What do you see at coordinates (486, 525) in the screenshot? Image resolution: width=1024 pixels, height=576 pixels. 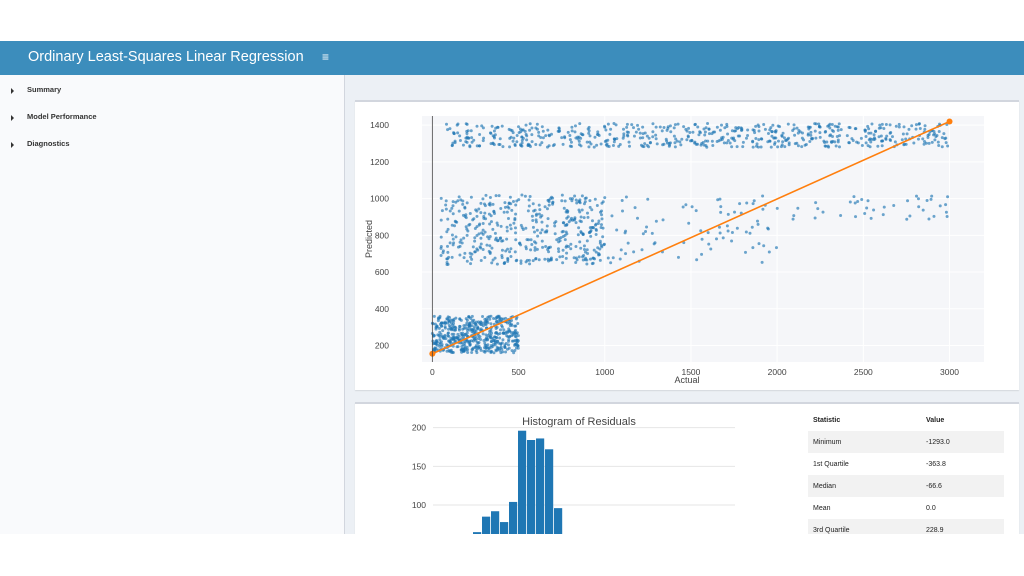 I see `histogram-bar` at bounding box center [486, 525].